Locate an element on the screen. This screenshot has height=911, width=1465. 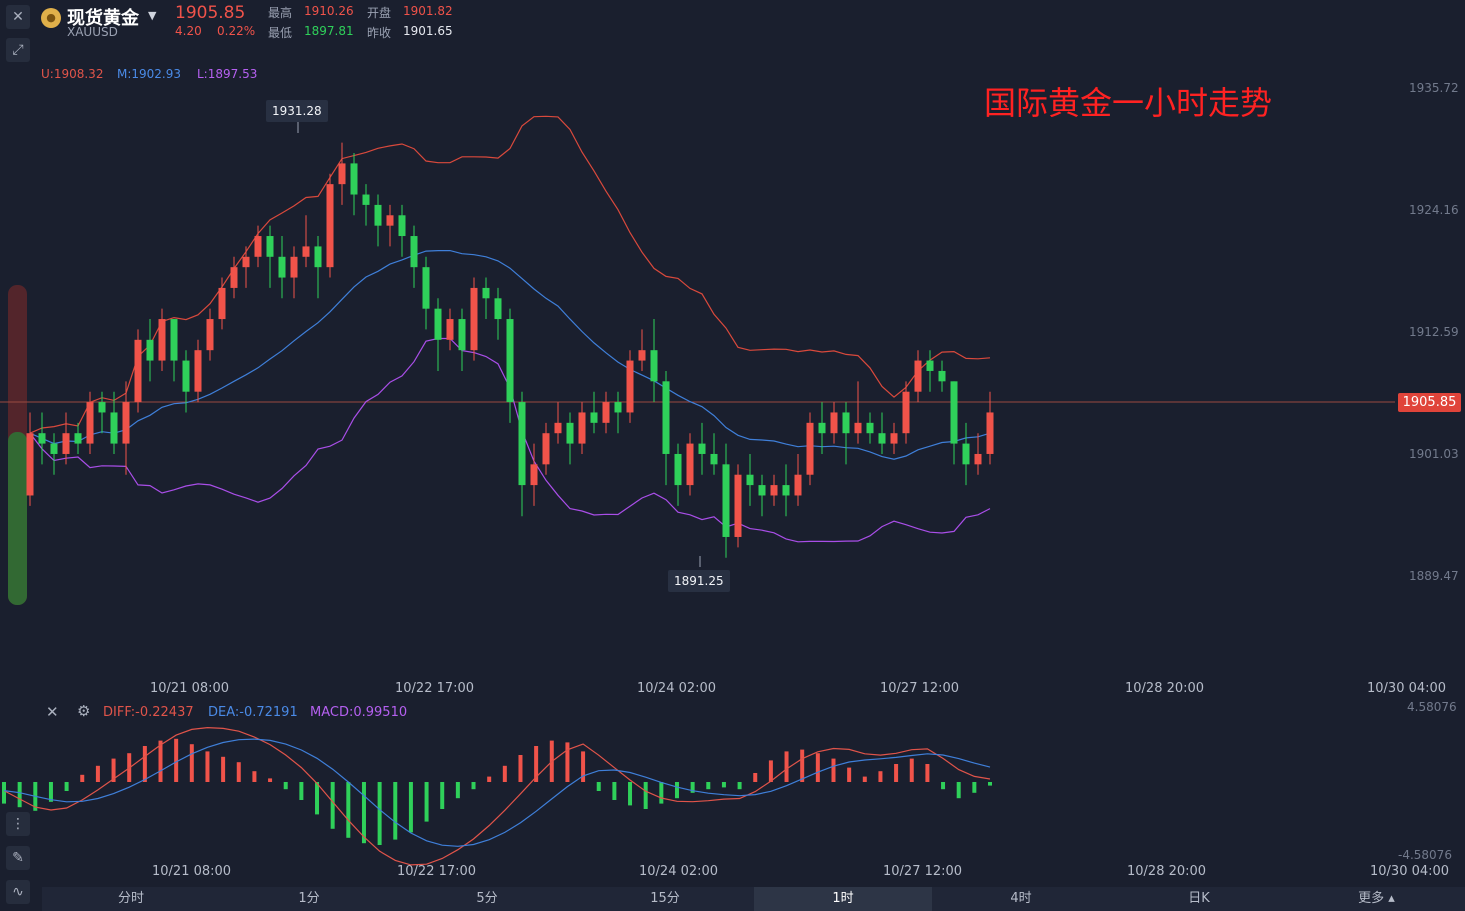
more-label: 更多 is located at coordinates (1371, 898).